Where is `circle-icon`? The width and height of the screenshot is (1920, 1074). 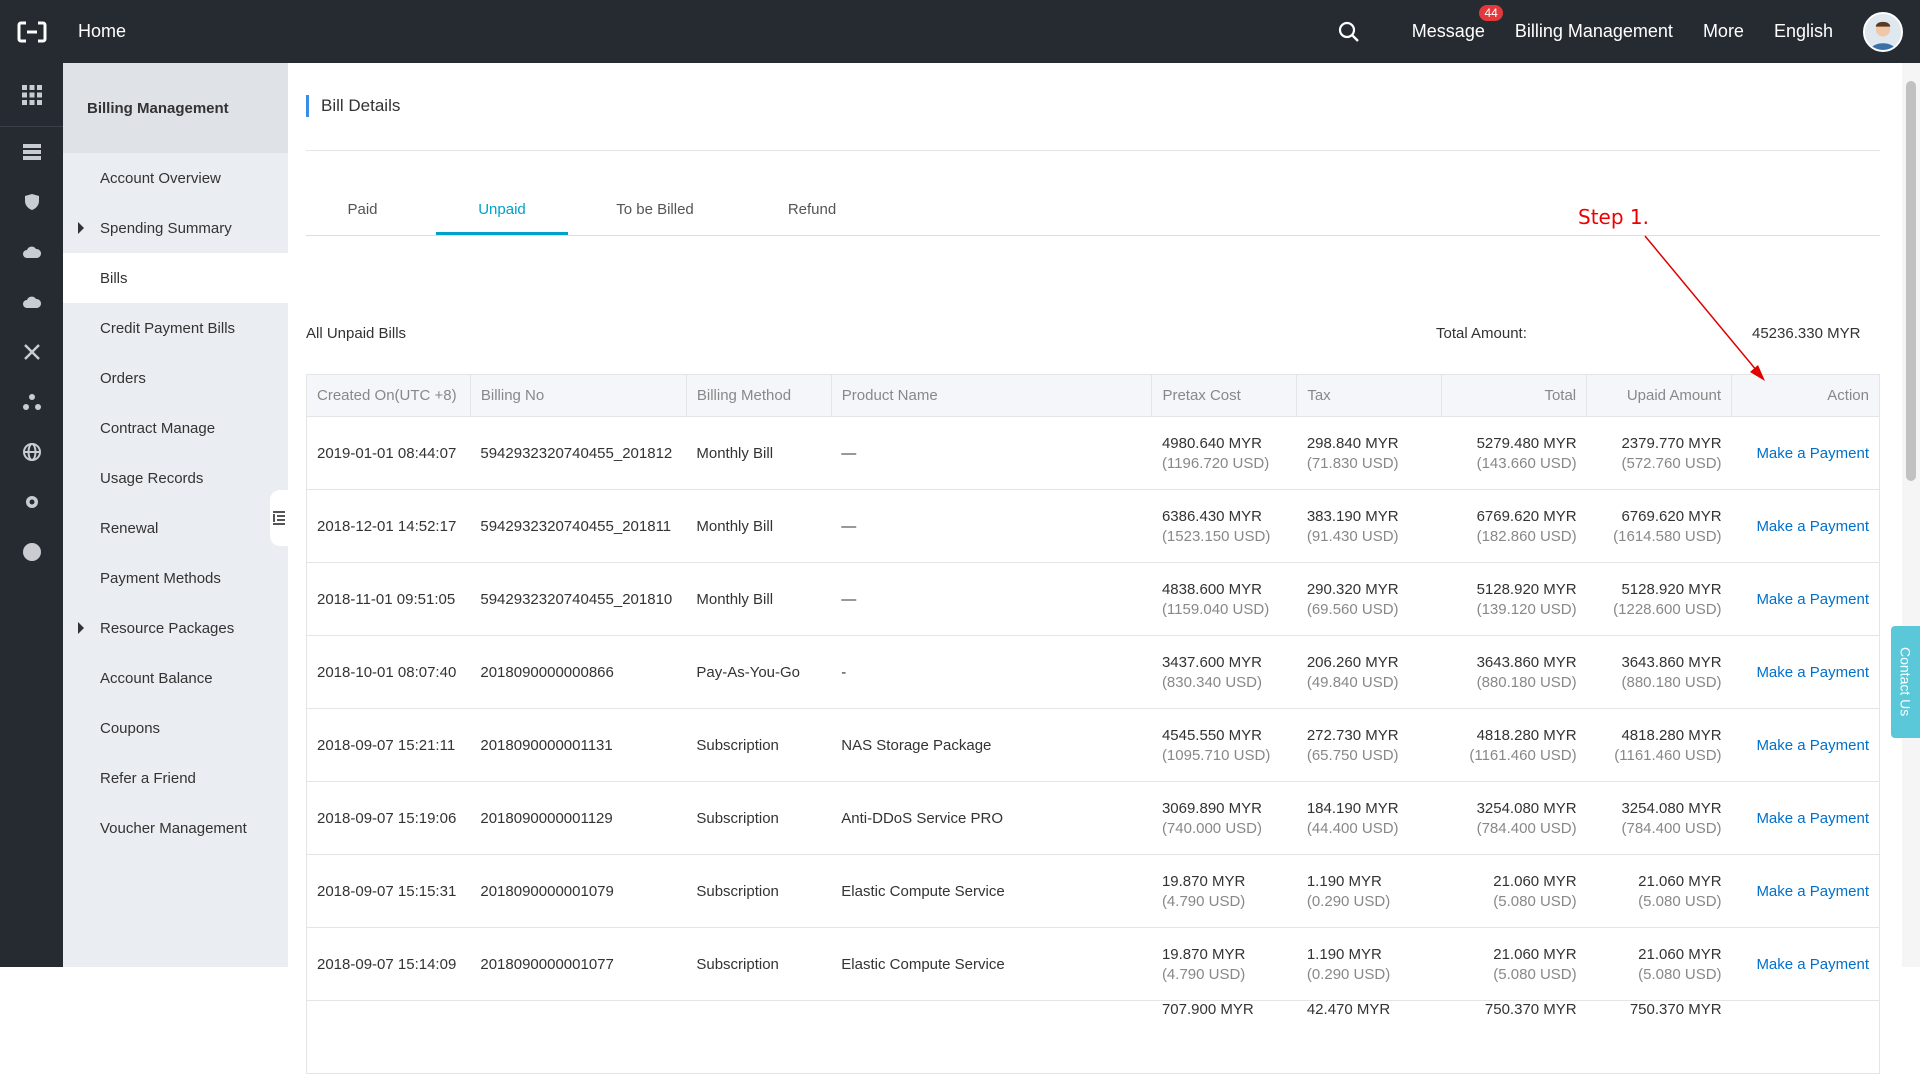
circle-icon is located at coordinates (31, 552).